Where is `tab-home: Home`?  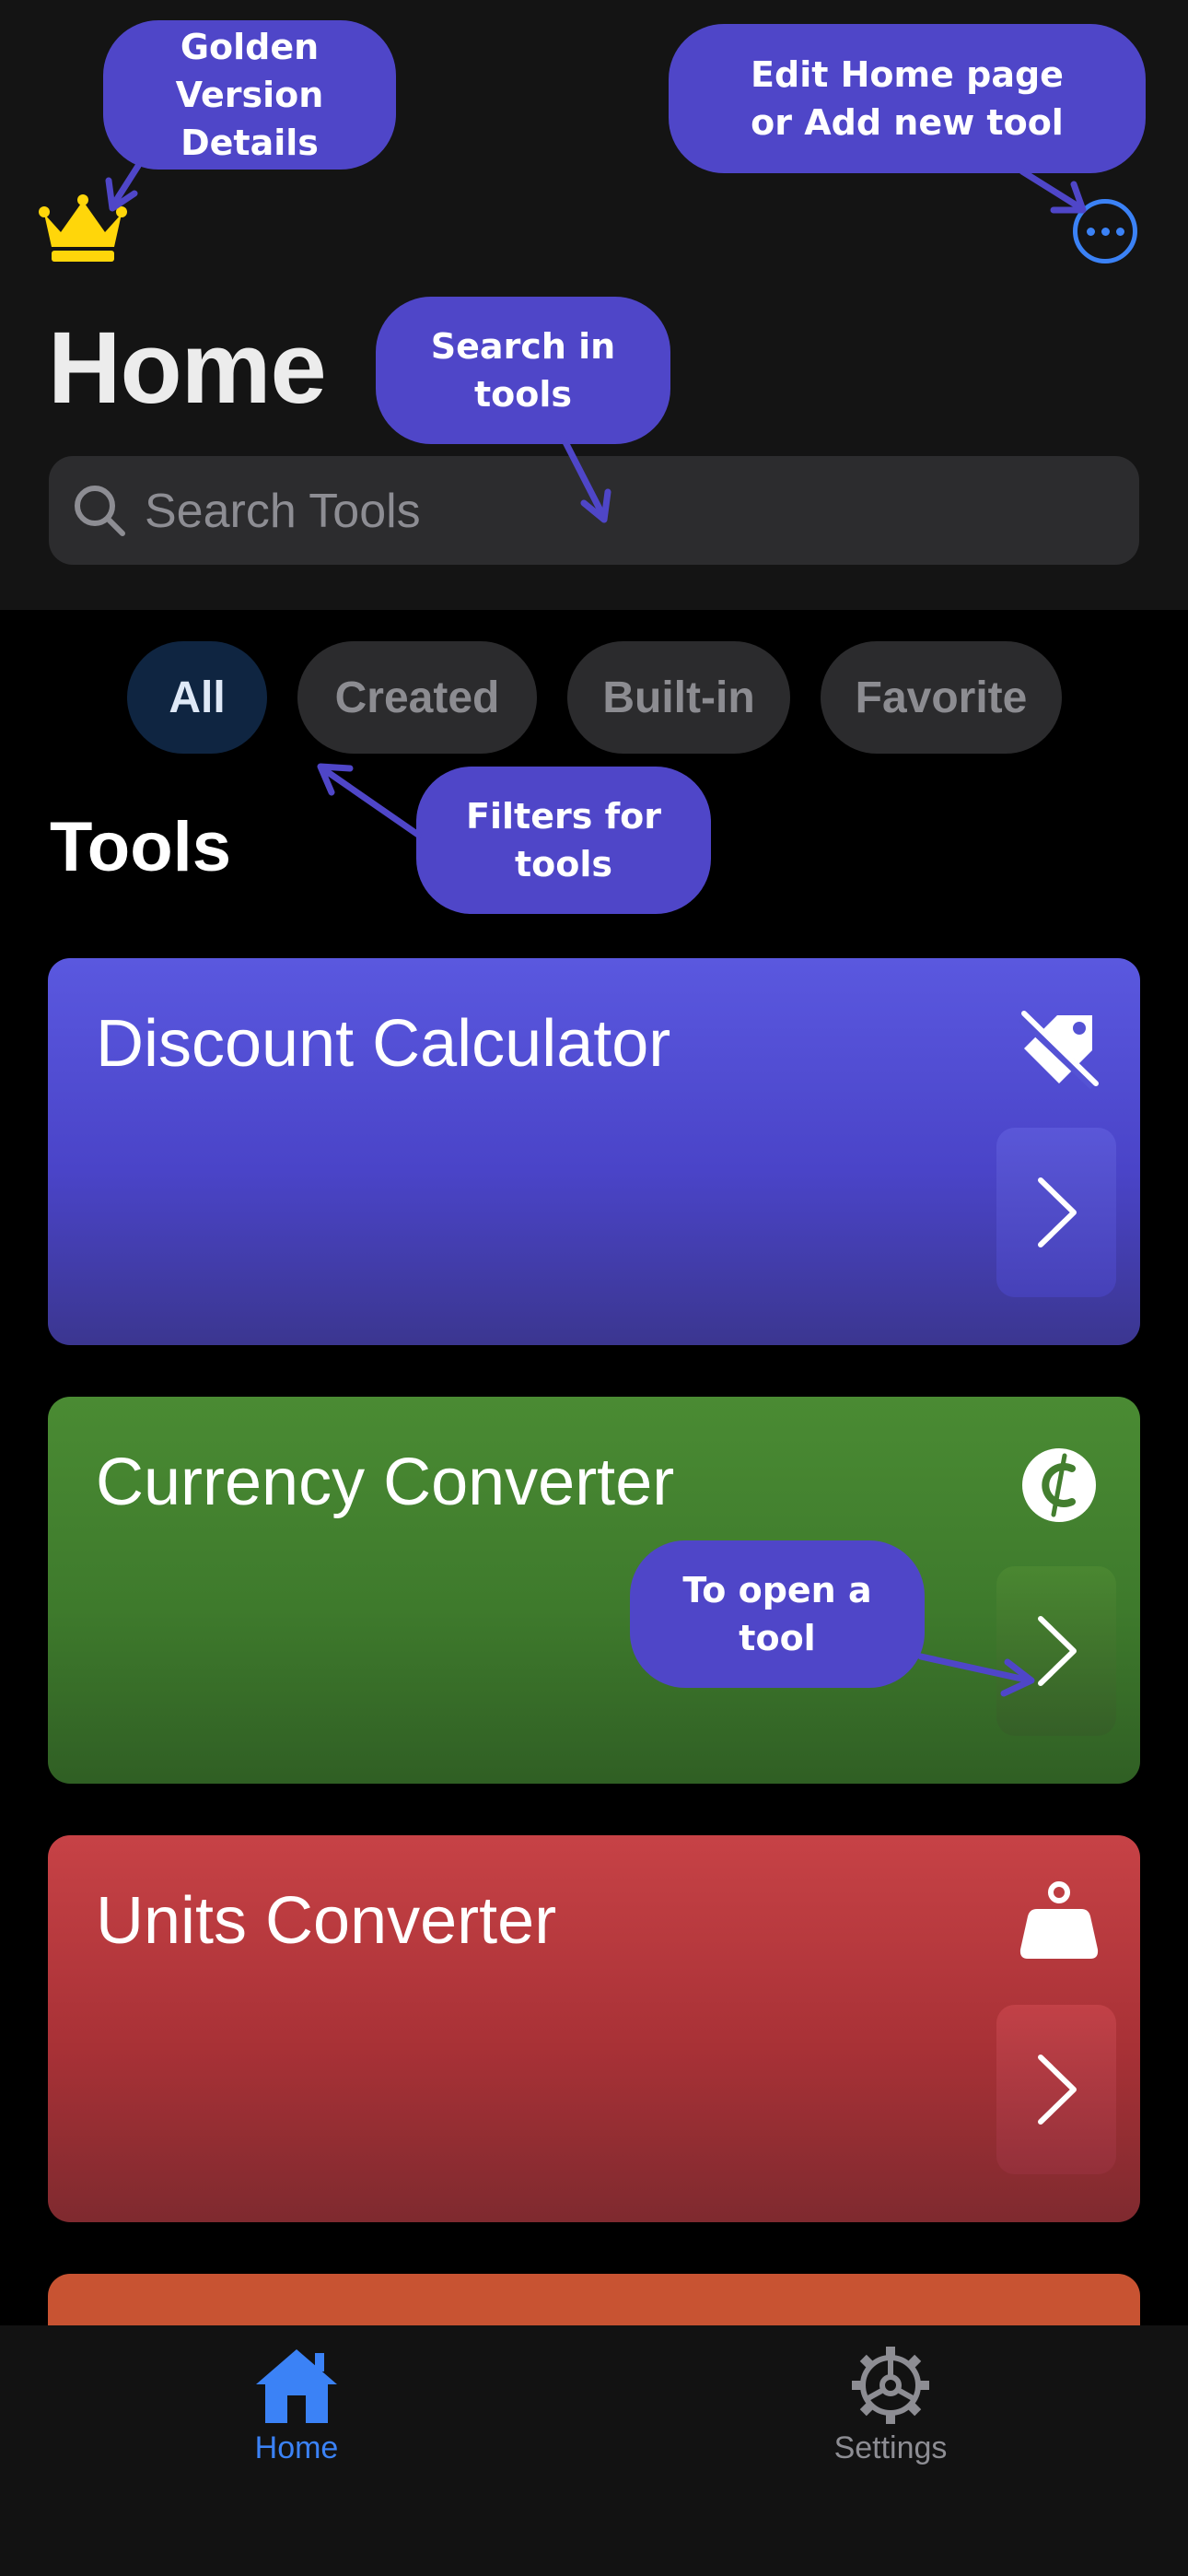 tab-home: Home is located at coordinates (296, 2413).